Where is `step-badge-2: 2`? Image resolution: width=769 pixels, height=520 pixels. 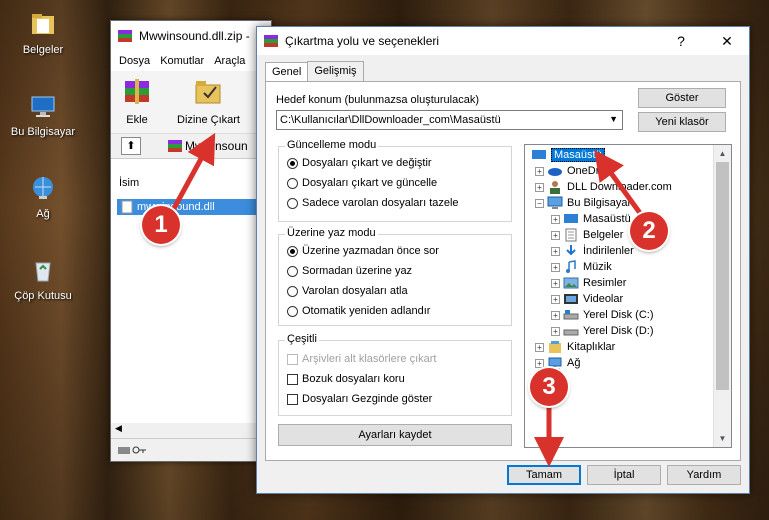
step-badge-2: 2 is located at coordinates (649, 231).